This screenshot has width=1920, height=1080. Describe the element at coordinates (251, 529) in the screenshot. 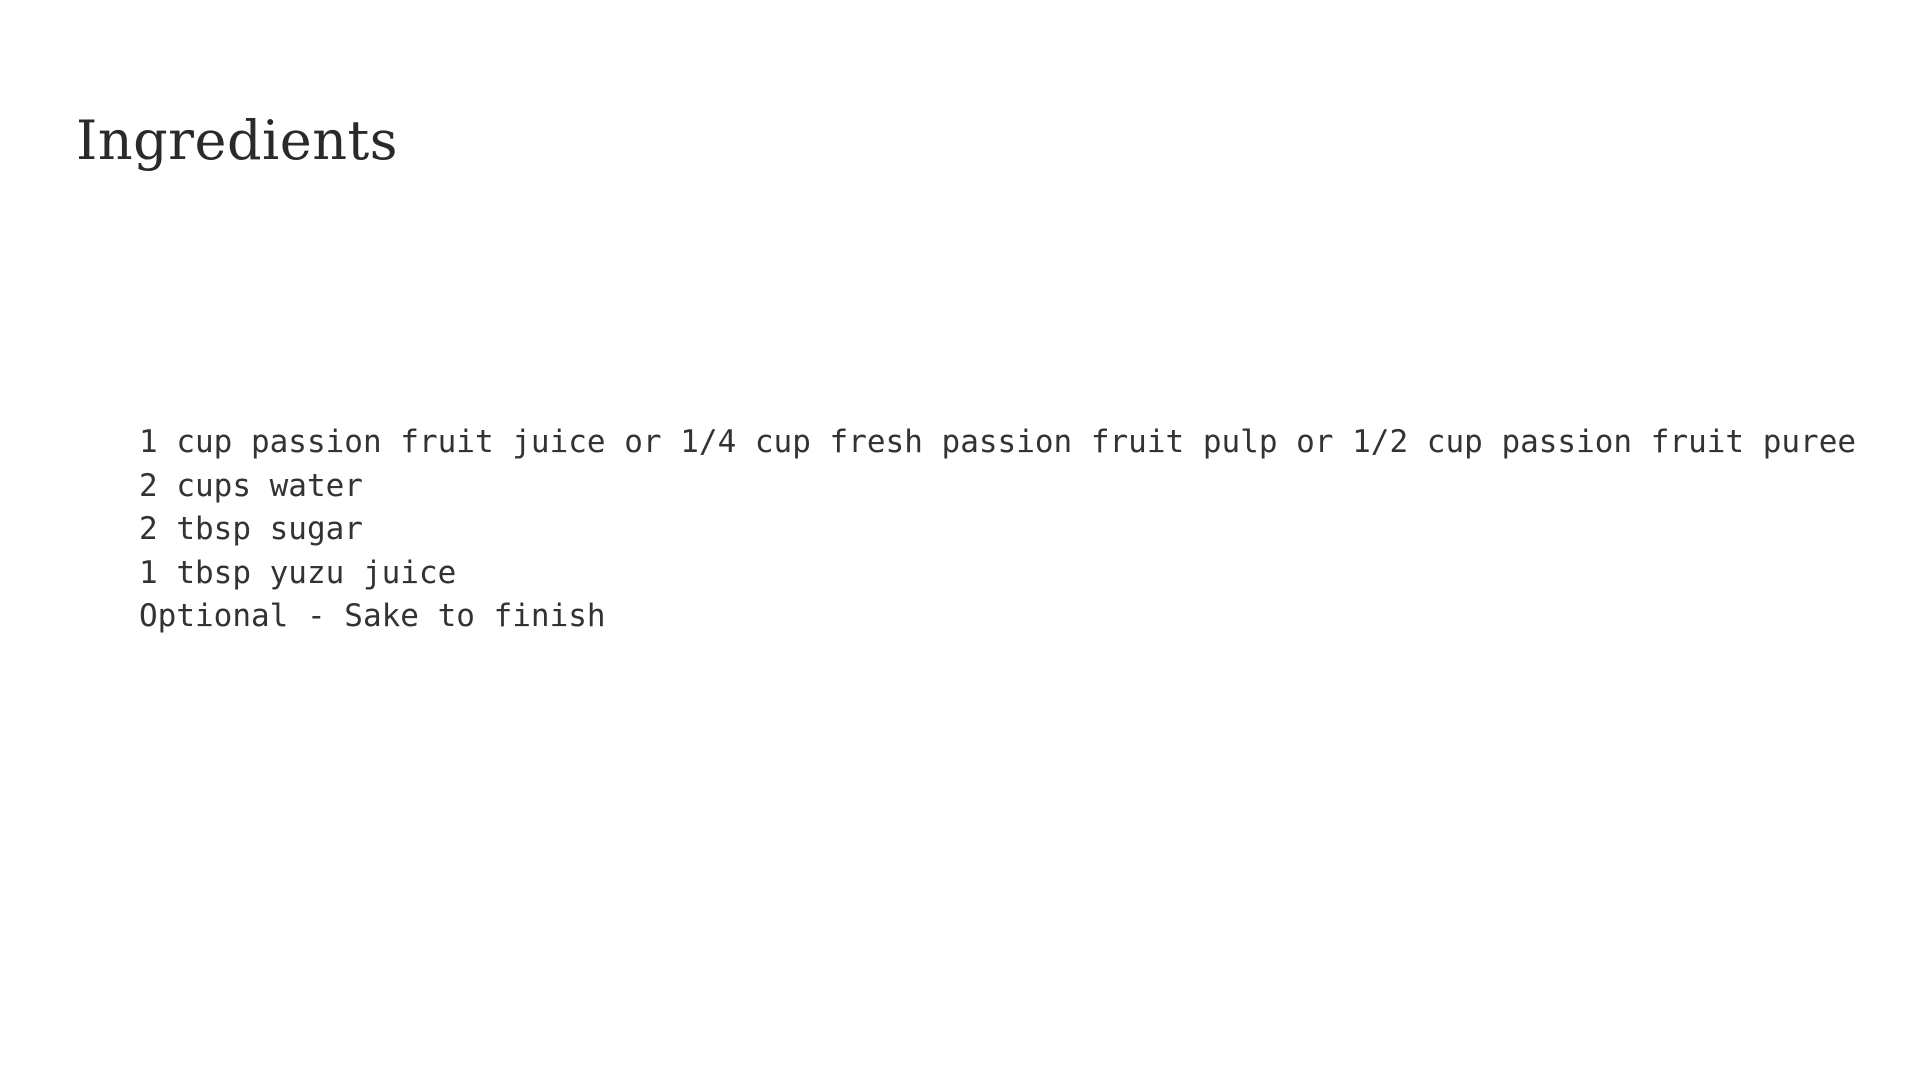

I see `ingredient-item-sugar: 2 tbsp sugar` at that location.